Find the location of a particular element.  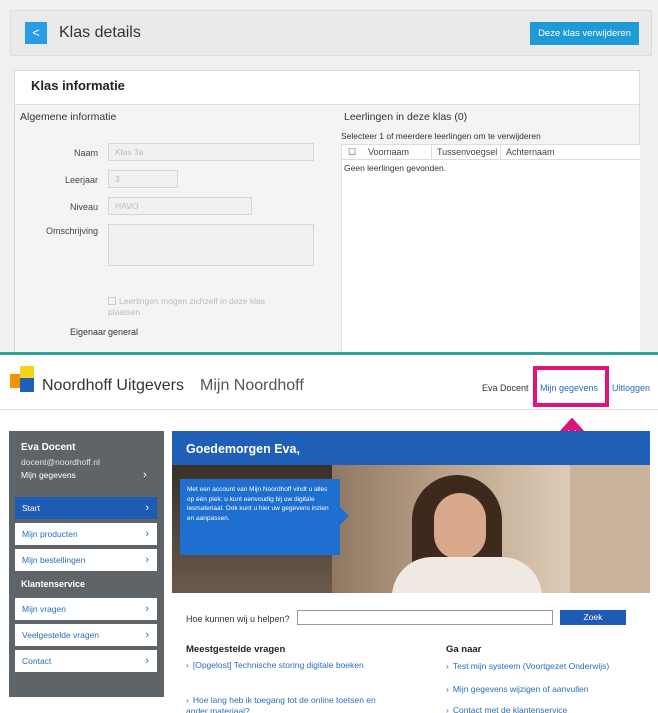

naam-field: Klas 3a is located at coordinates (211, 152).